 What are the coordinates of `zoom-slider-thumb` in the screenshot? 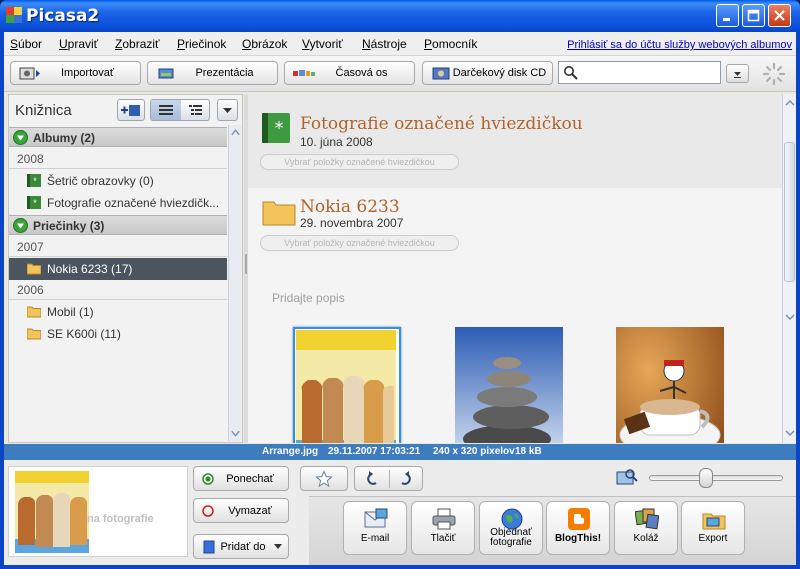 It's located at (706, 478).